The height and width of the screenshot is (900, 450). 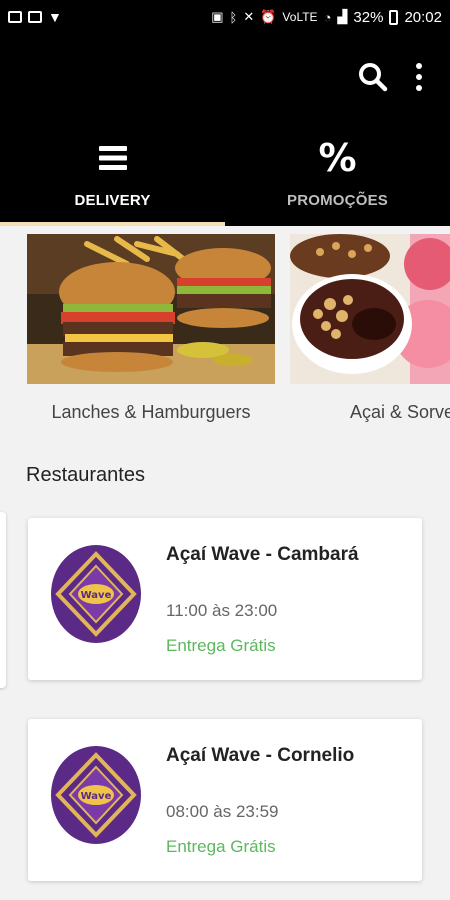 I want to click on wifi-icon: ◔, so click(x=327, y=17).